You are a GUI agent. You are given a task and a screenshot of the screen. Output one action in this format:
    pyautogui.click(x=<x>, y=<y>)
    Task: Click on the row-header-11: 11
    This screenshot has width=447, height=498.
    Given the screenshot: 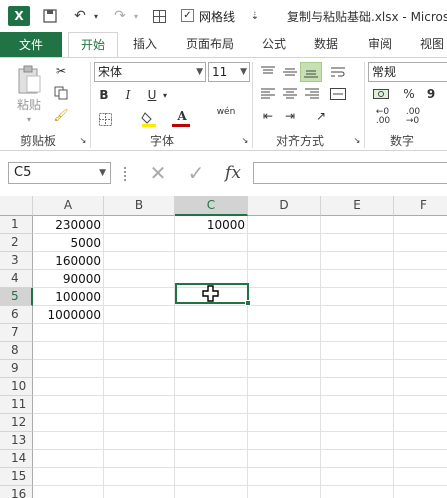 What is the action you would take?
    pyautogui.click(x=16, y=405)
    